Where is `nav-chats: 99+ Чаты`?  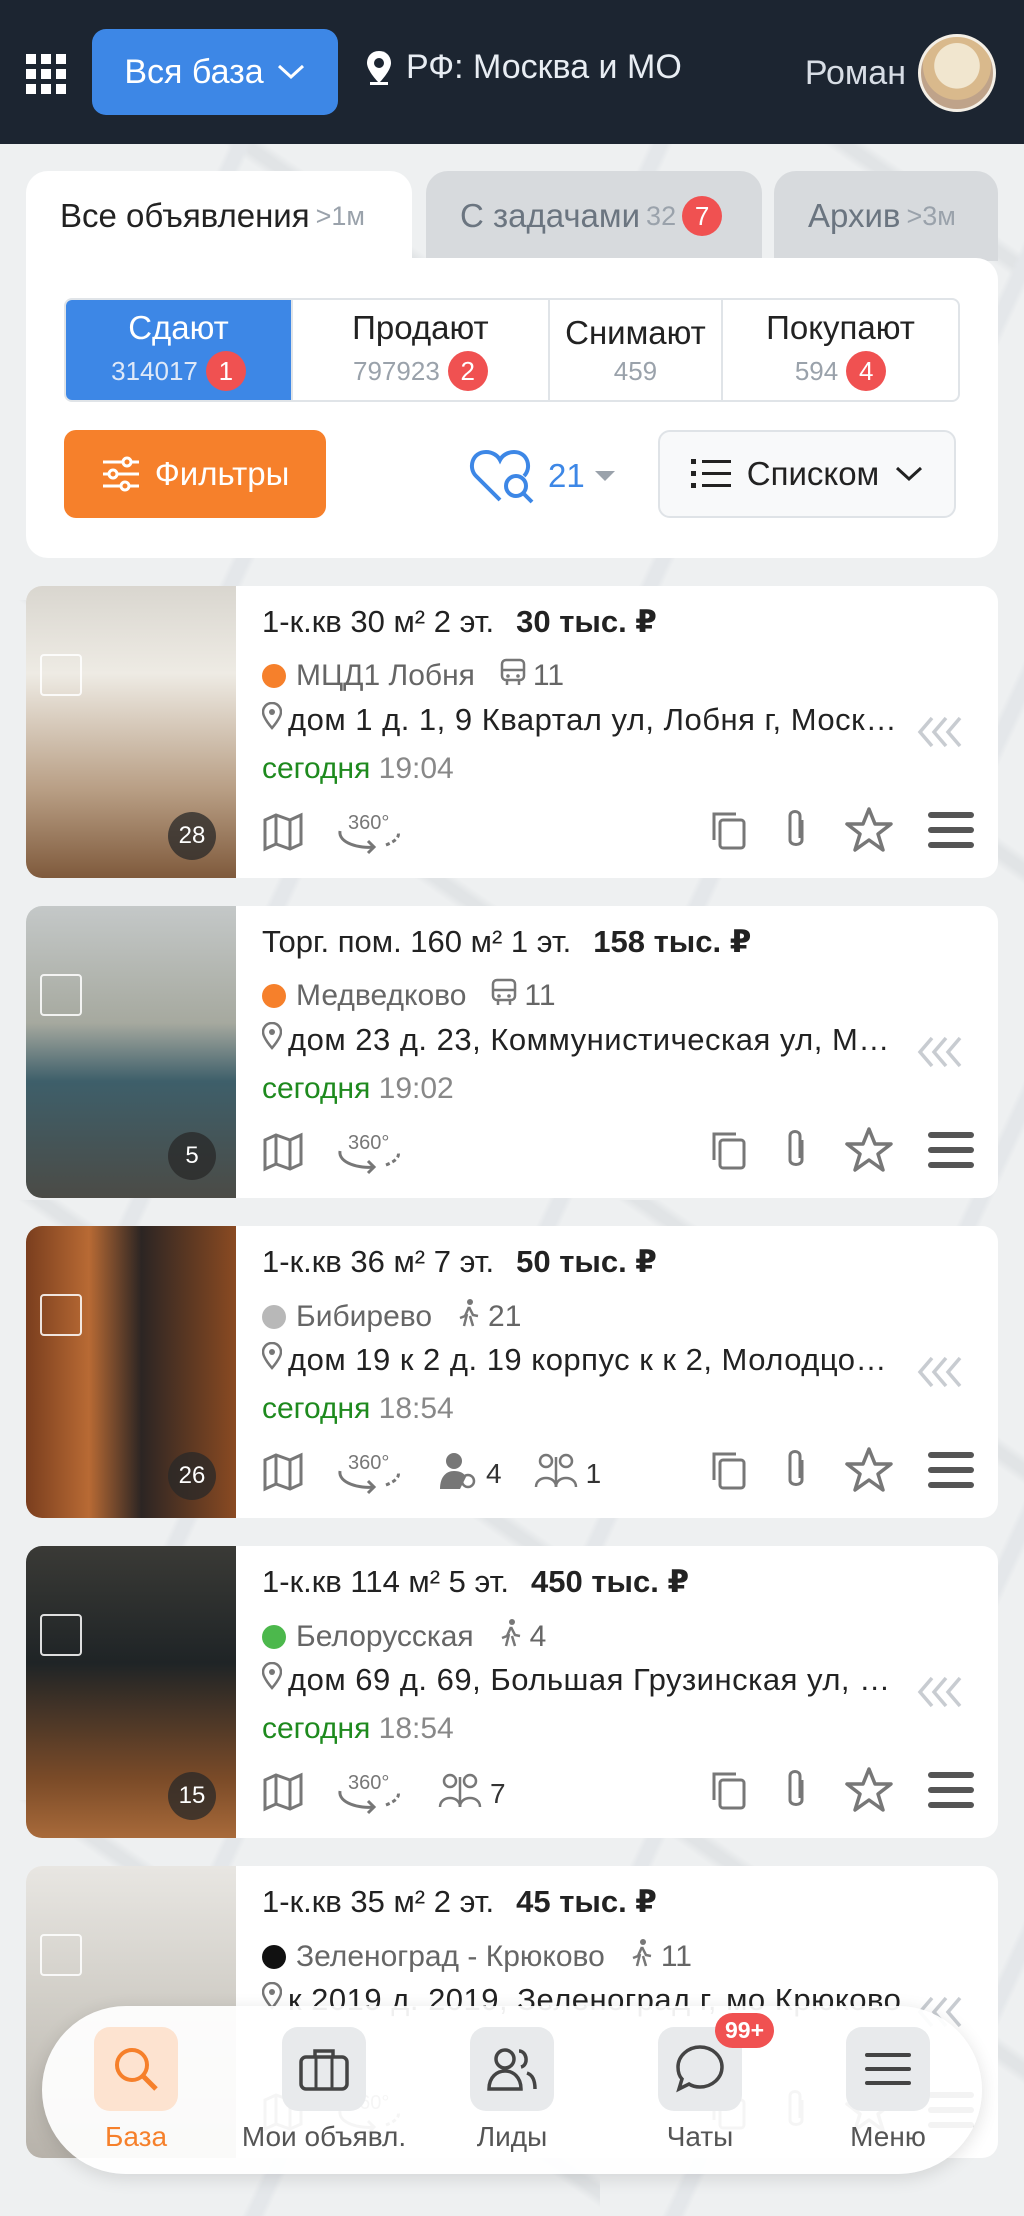 nav-chats: 99+ Чаты is located at coordinates (700, 2083).